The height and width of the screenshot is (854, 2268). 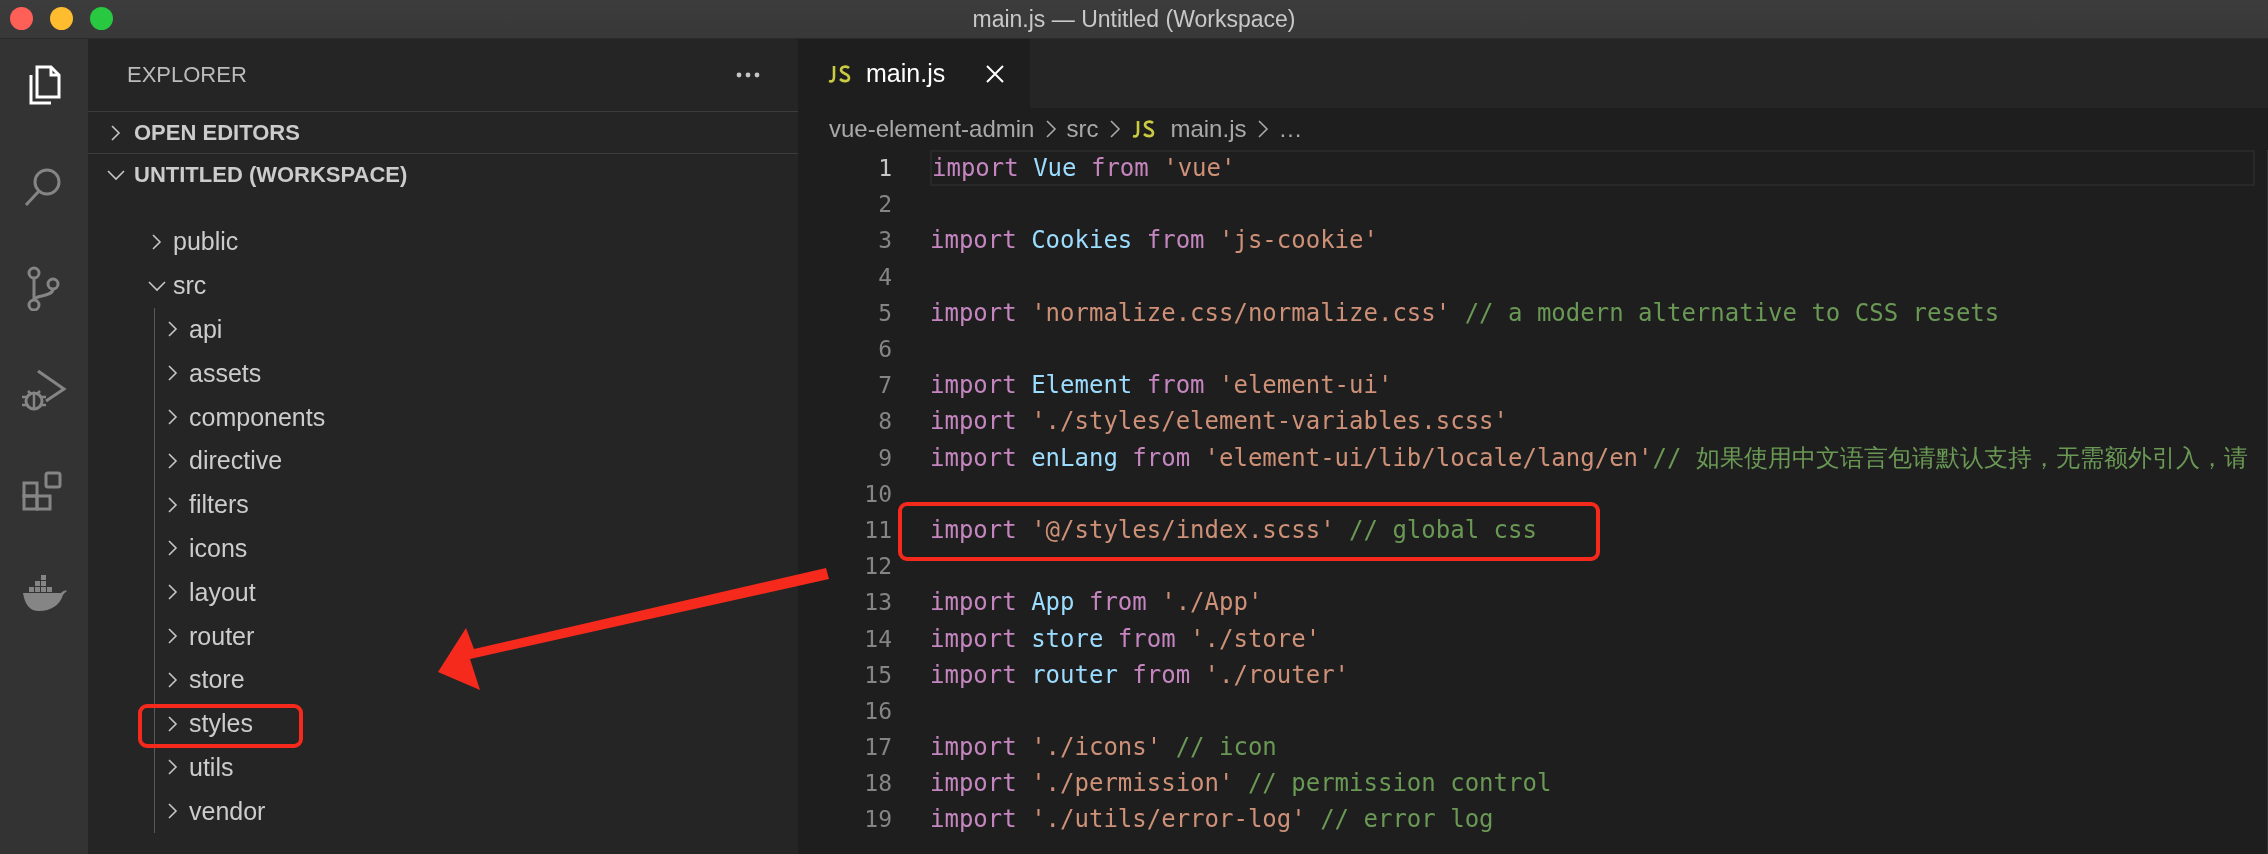 What do you see at coordinates (1082, 129) in the screenshot?
I see `breadcrumb-item: src` at bounding box center [1082, 129].